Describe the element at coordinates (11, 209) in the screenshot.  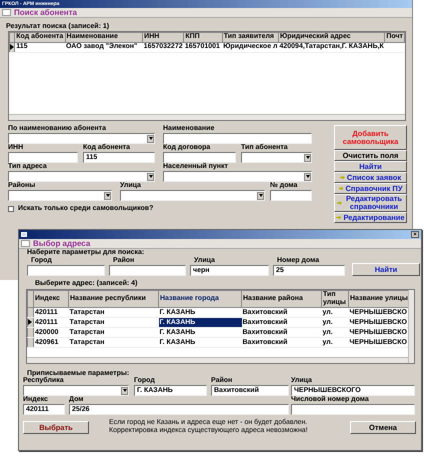
I see `checkbox` at that location.